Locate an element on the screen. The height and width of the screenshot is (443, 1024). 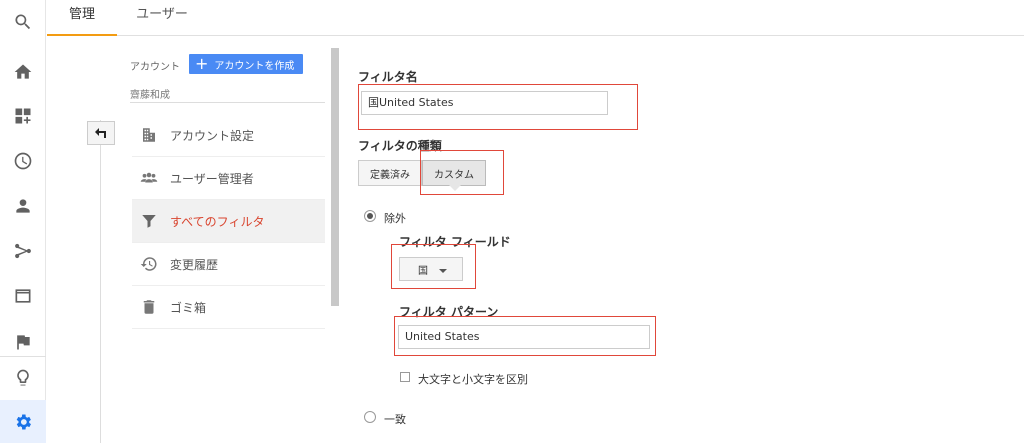
trash-icon is located at coordinates (149, 307).